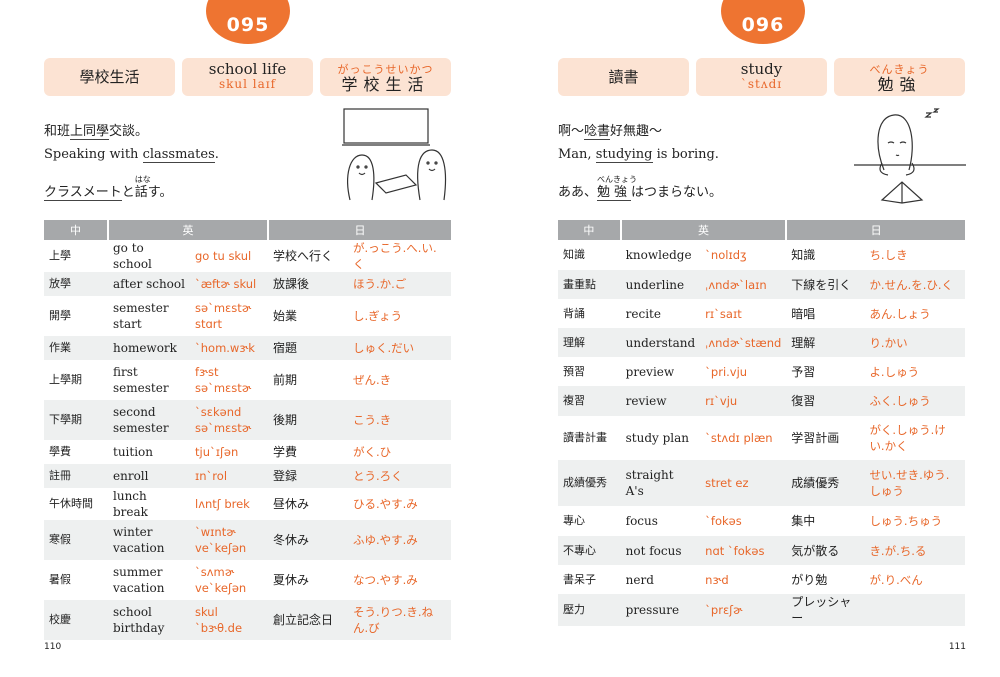 The image size is (1000, 677). Describe the element at coordinates (623, 76) in the screenshot. I see `topic-zh-text: 讀書` at that location.